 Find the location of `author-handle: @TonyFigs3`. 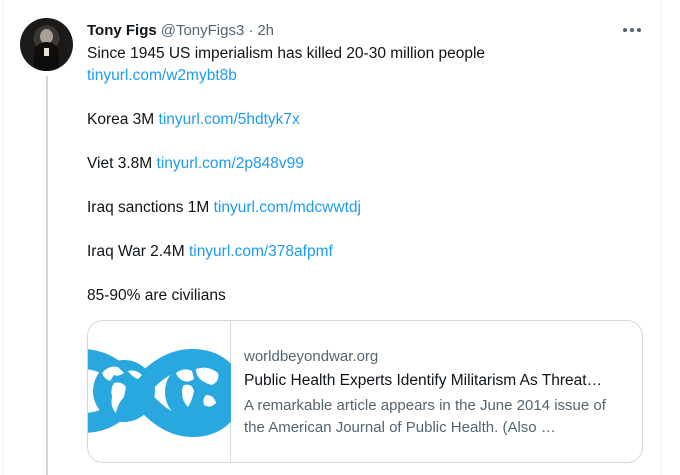

author-handle: @TonyFigs3 is located at coordinates (203, 30).